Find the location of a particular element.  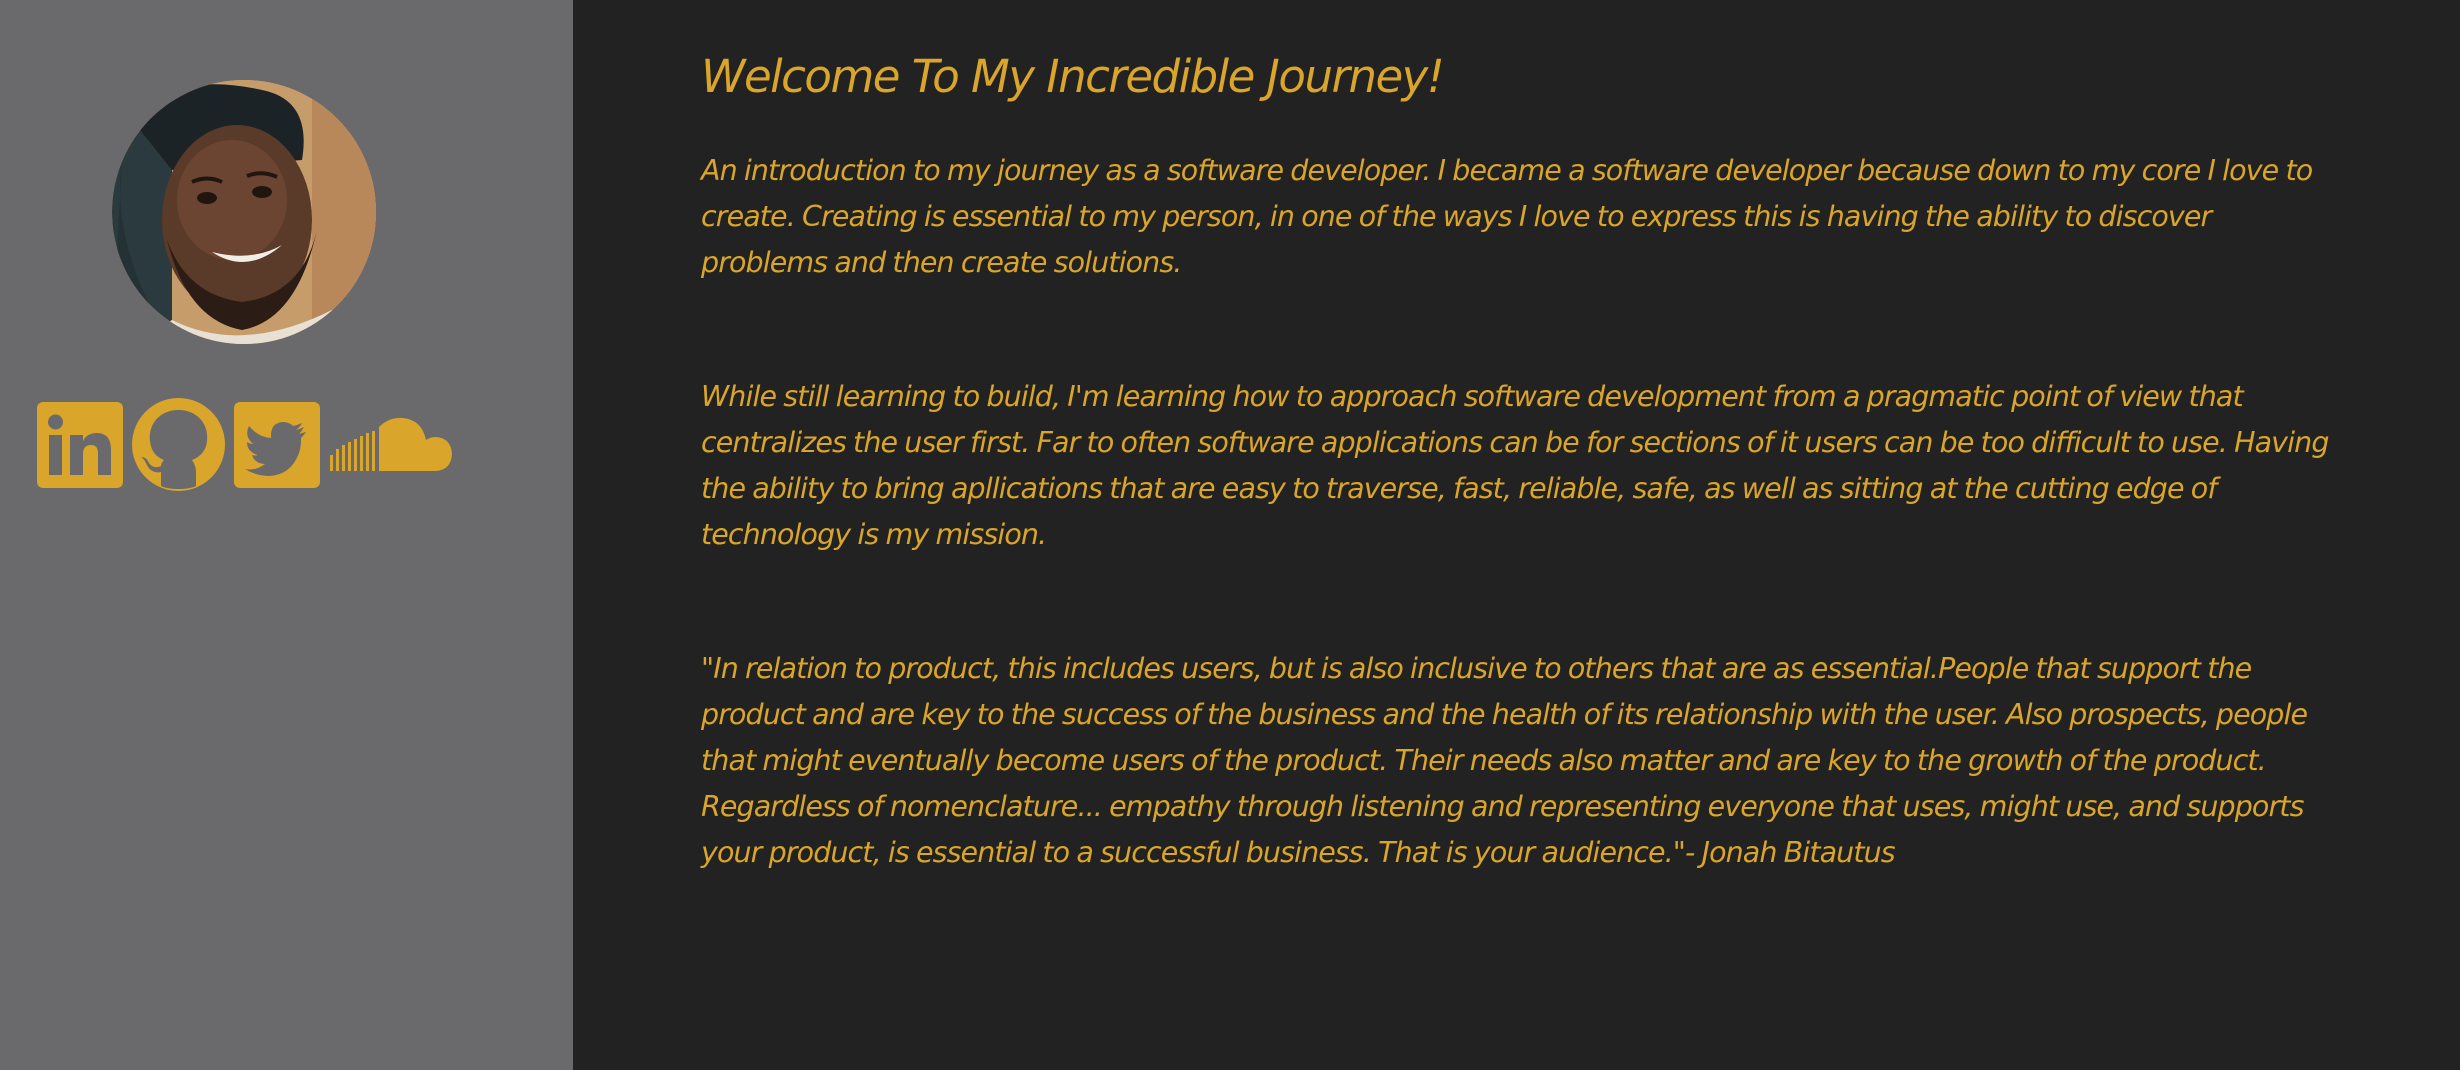

soundcloud-link is located at coordinates (391, 447).